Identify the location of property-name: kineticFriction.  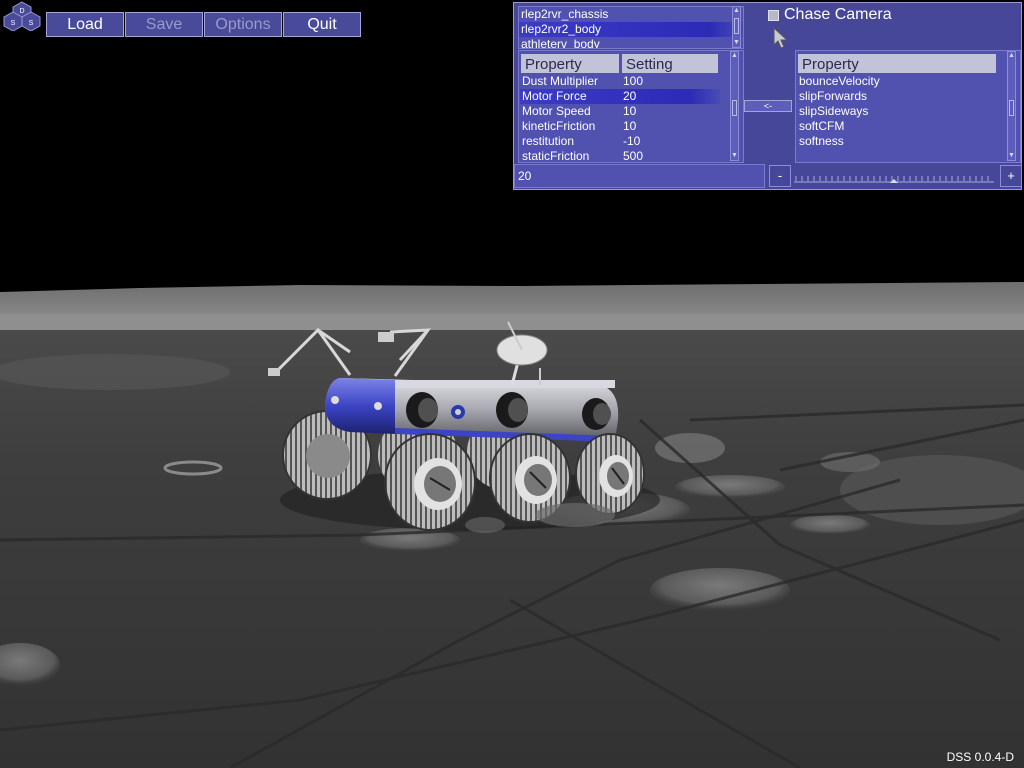
(559, 126).